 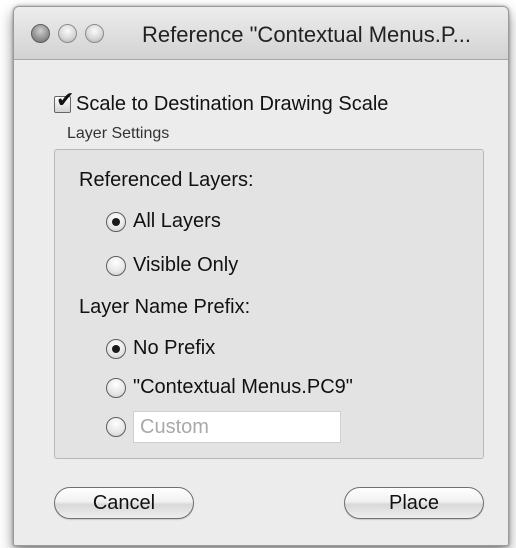 I want to click on layer-settings-label: Layer Settings, so click(x=118, y=133).